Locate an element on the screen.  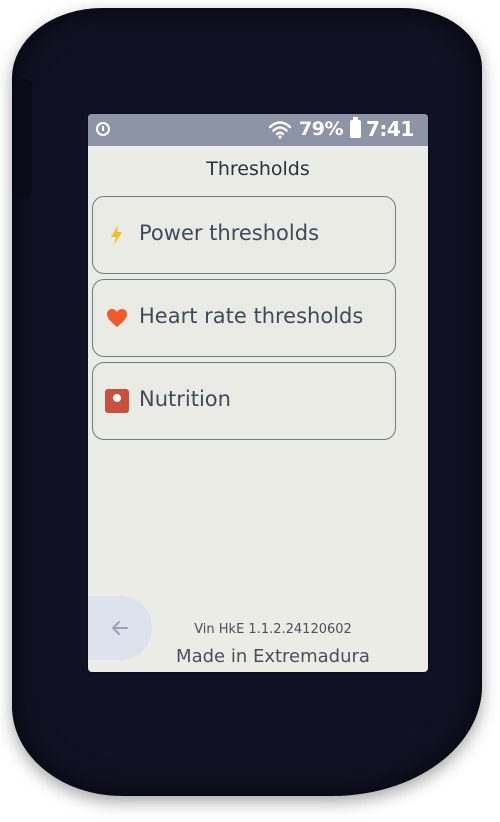
status-bar: 79% 7:41 is located at coordinates (258, 130).